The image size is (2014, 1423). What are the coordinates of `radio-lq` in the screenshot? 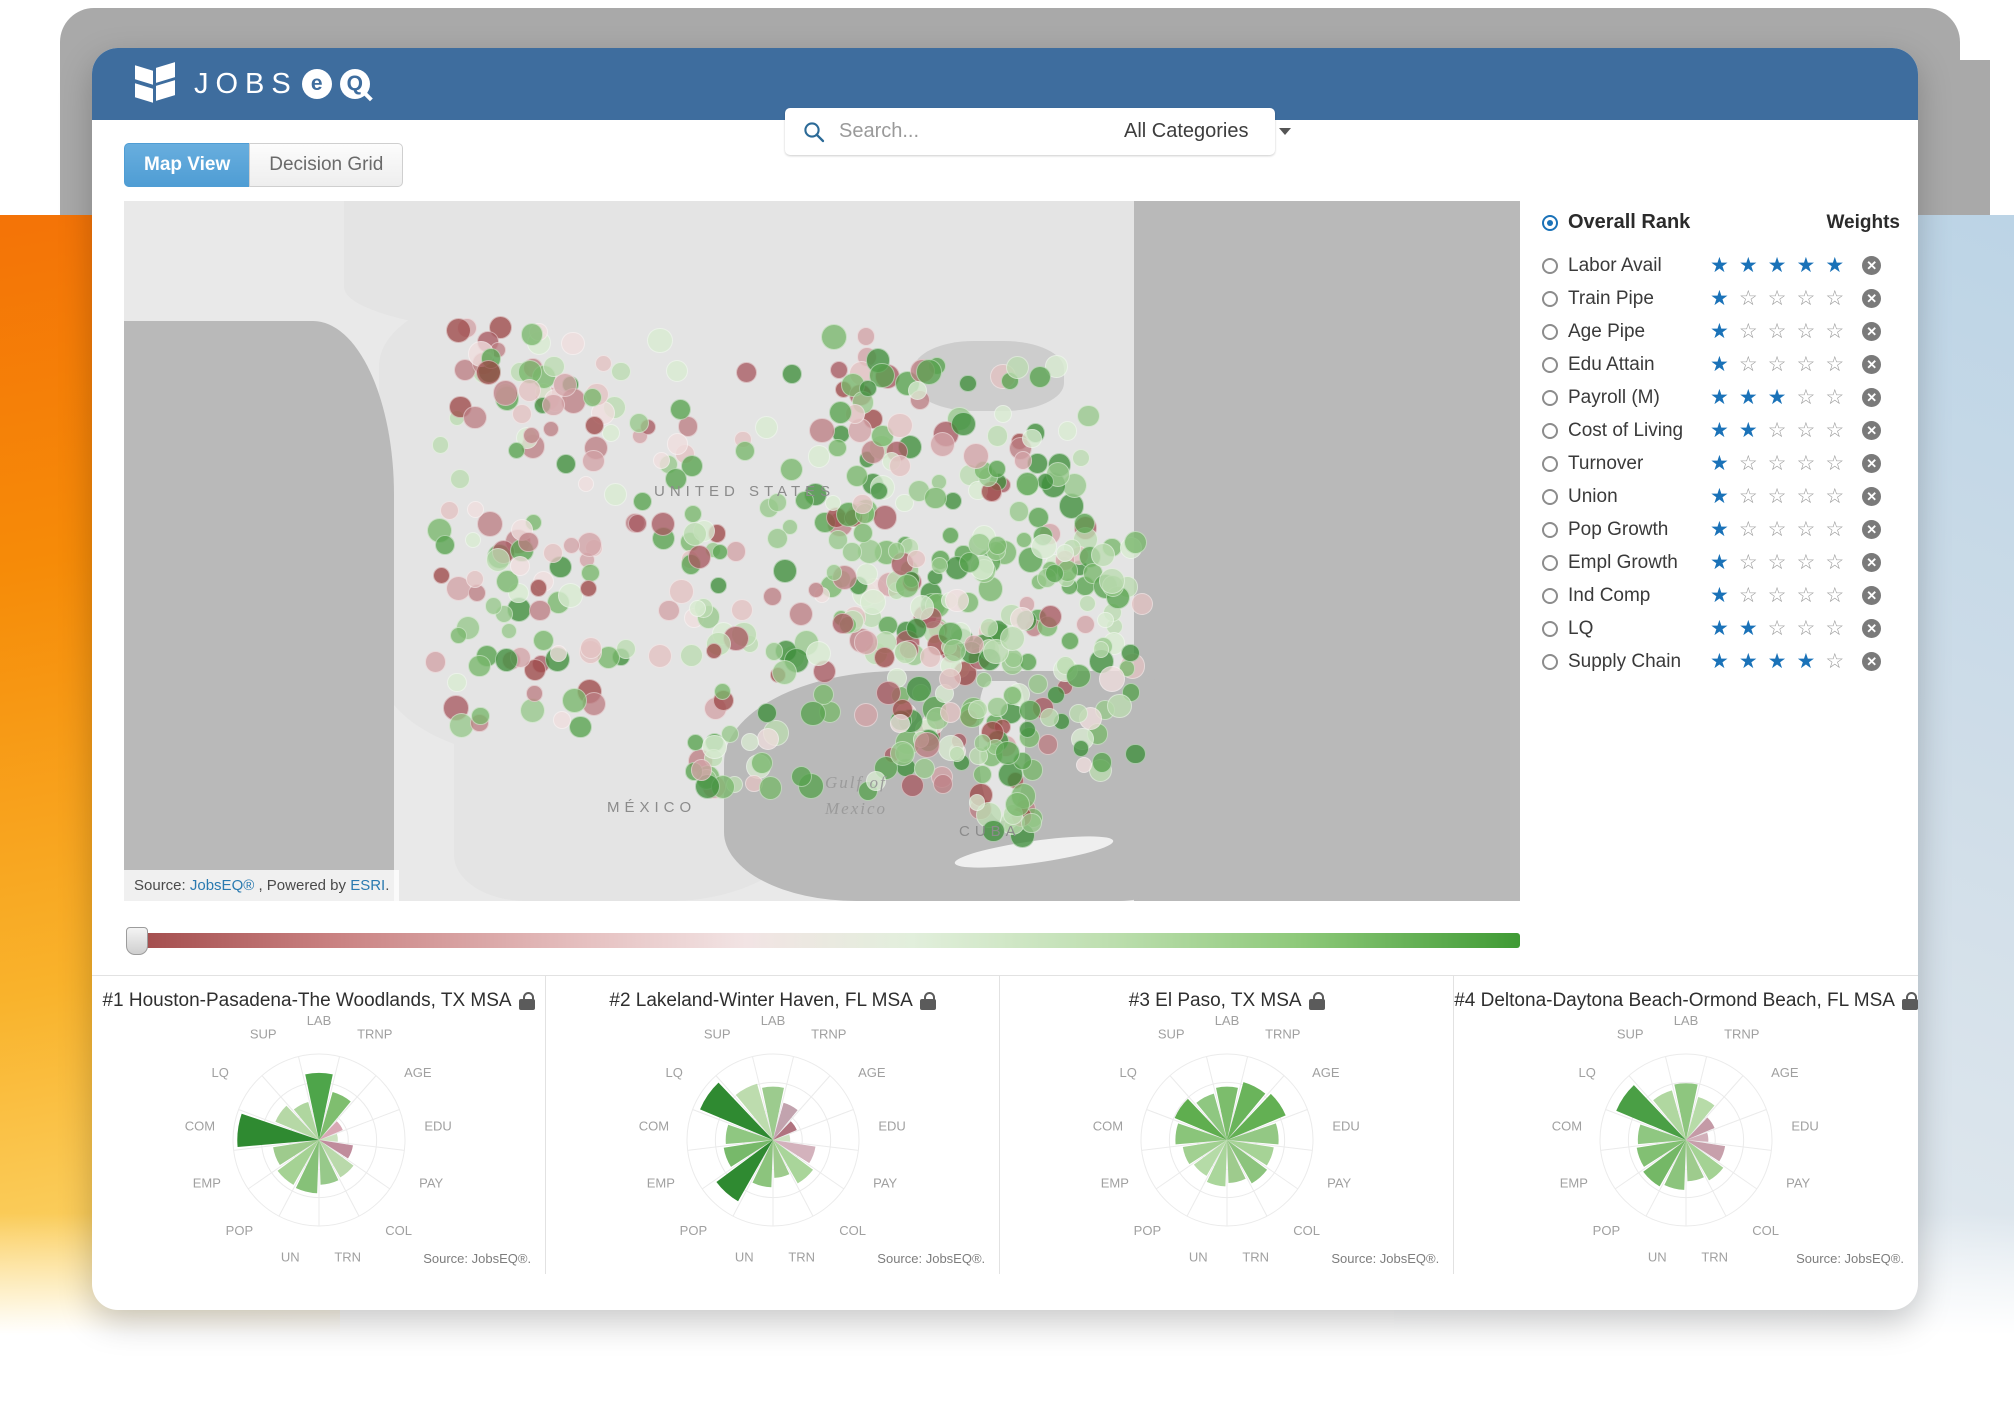 It's located at (1550, 628).